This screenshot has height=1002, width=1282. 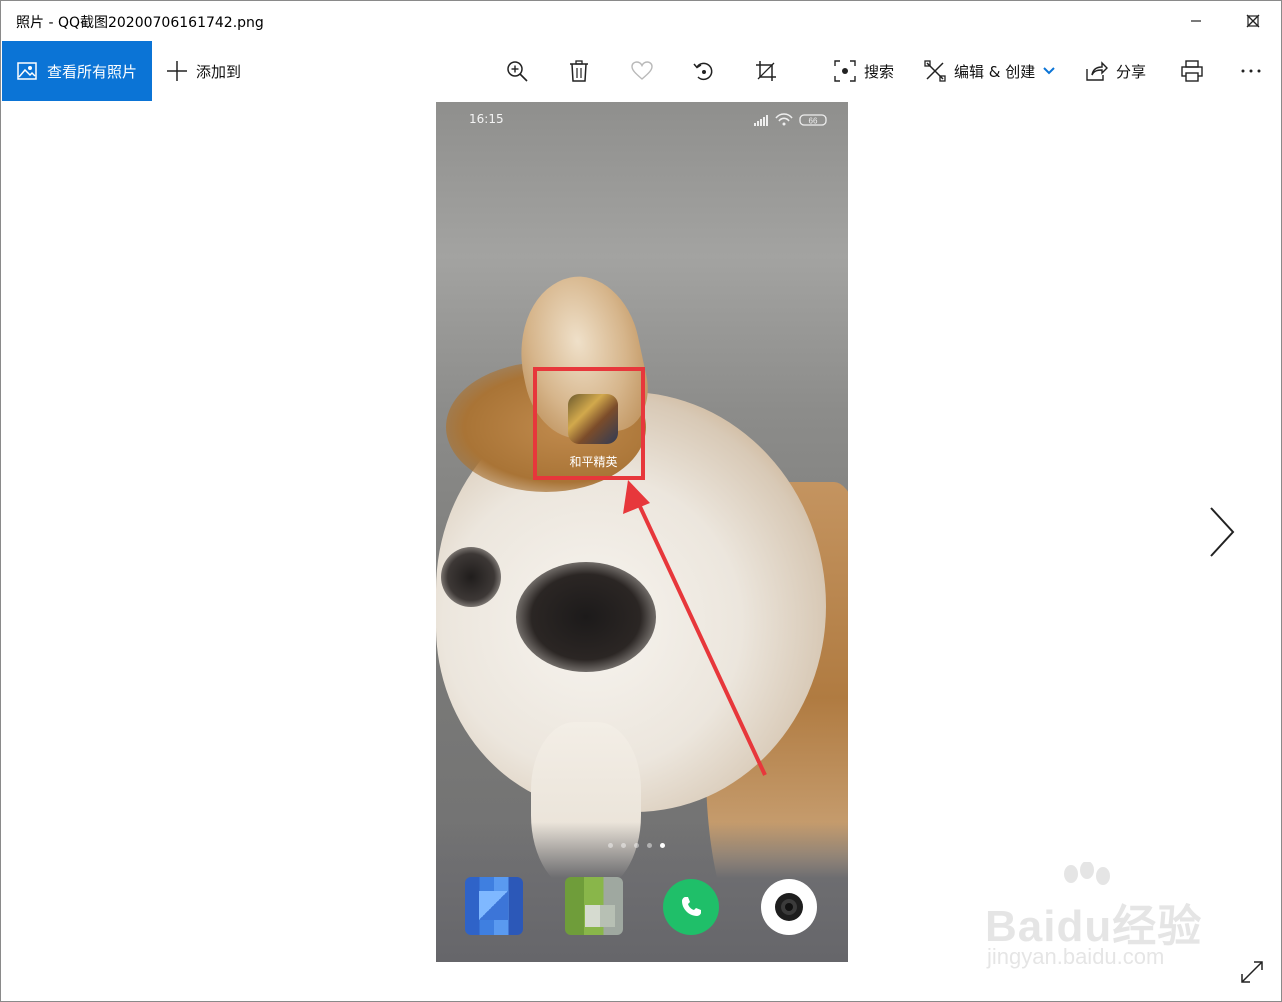 I want to click on view-all-photos-button: 查看所有照片, so click(x=77, y=71).